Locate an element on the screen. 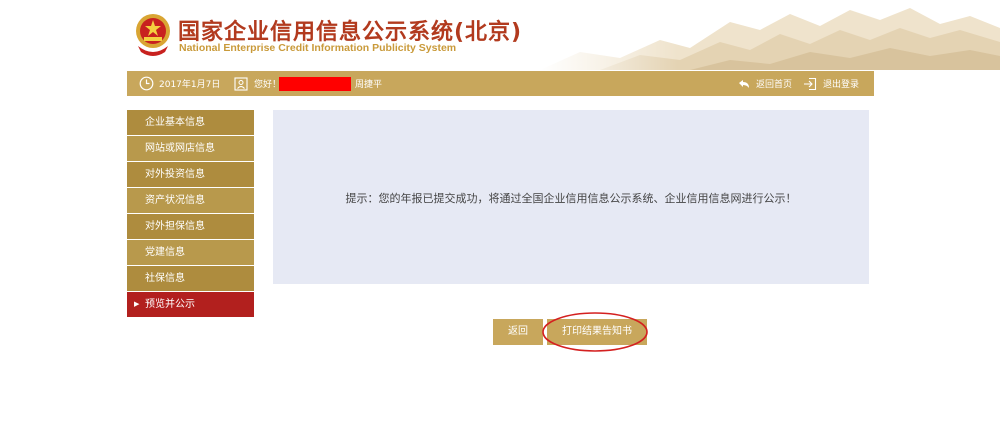 The height and width of the screenshot is (435, 1000). mountain-landscape-decoration is located at coordinates (770, 35).